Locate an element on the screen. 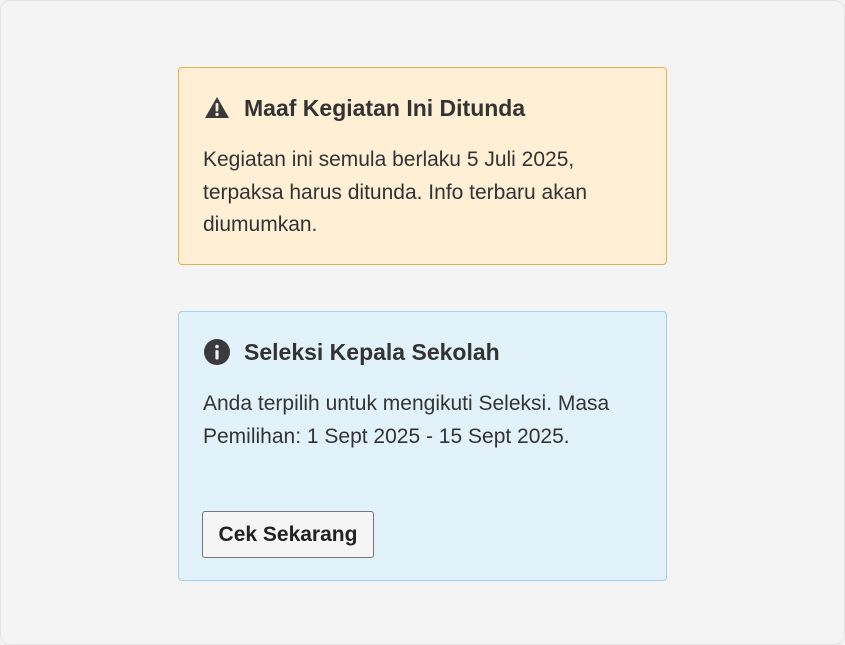 Image resolution: width=845 pixels, height=645 pixels. warning-alert-title: Maaf Kegiatan Ini Ditunda is located at coordinates (385, 107).